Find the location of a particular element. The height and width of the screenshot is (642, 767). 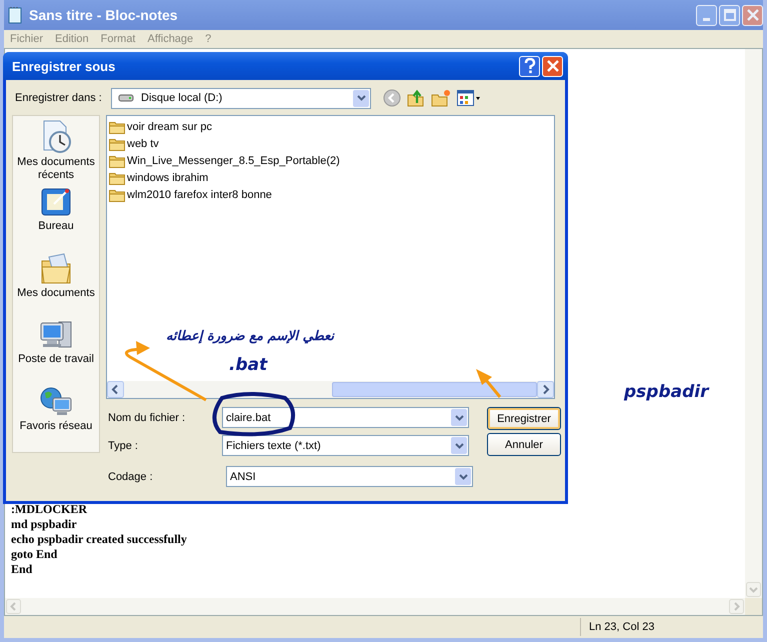

place-item: Poste de travail is located at coordinates (56, 350).